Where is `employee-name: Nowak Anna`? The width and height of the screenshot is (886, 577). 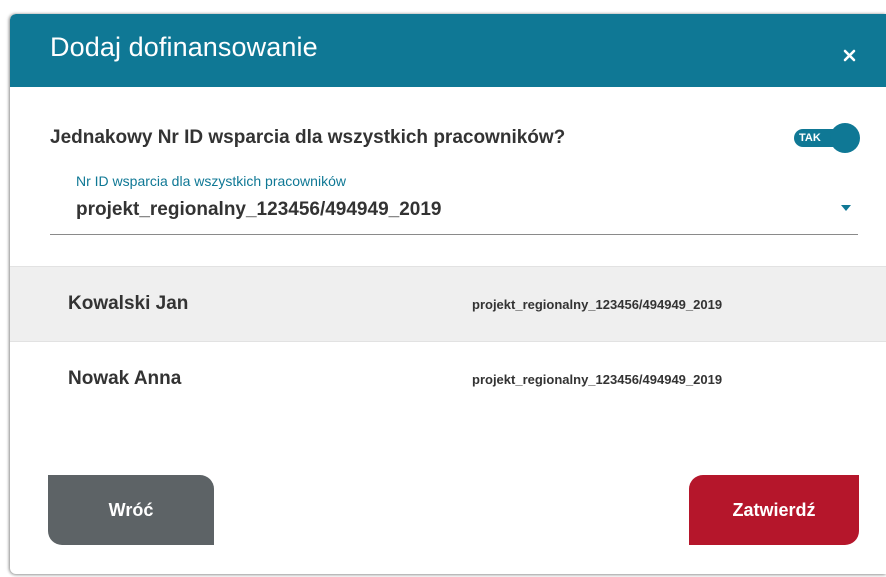 employee-name: Nowak Anna is located at coordinates (125, 378).